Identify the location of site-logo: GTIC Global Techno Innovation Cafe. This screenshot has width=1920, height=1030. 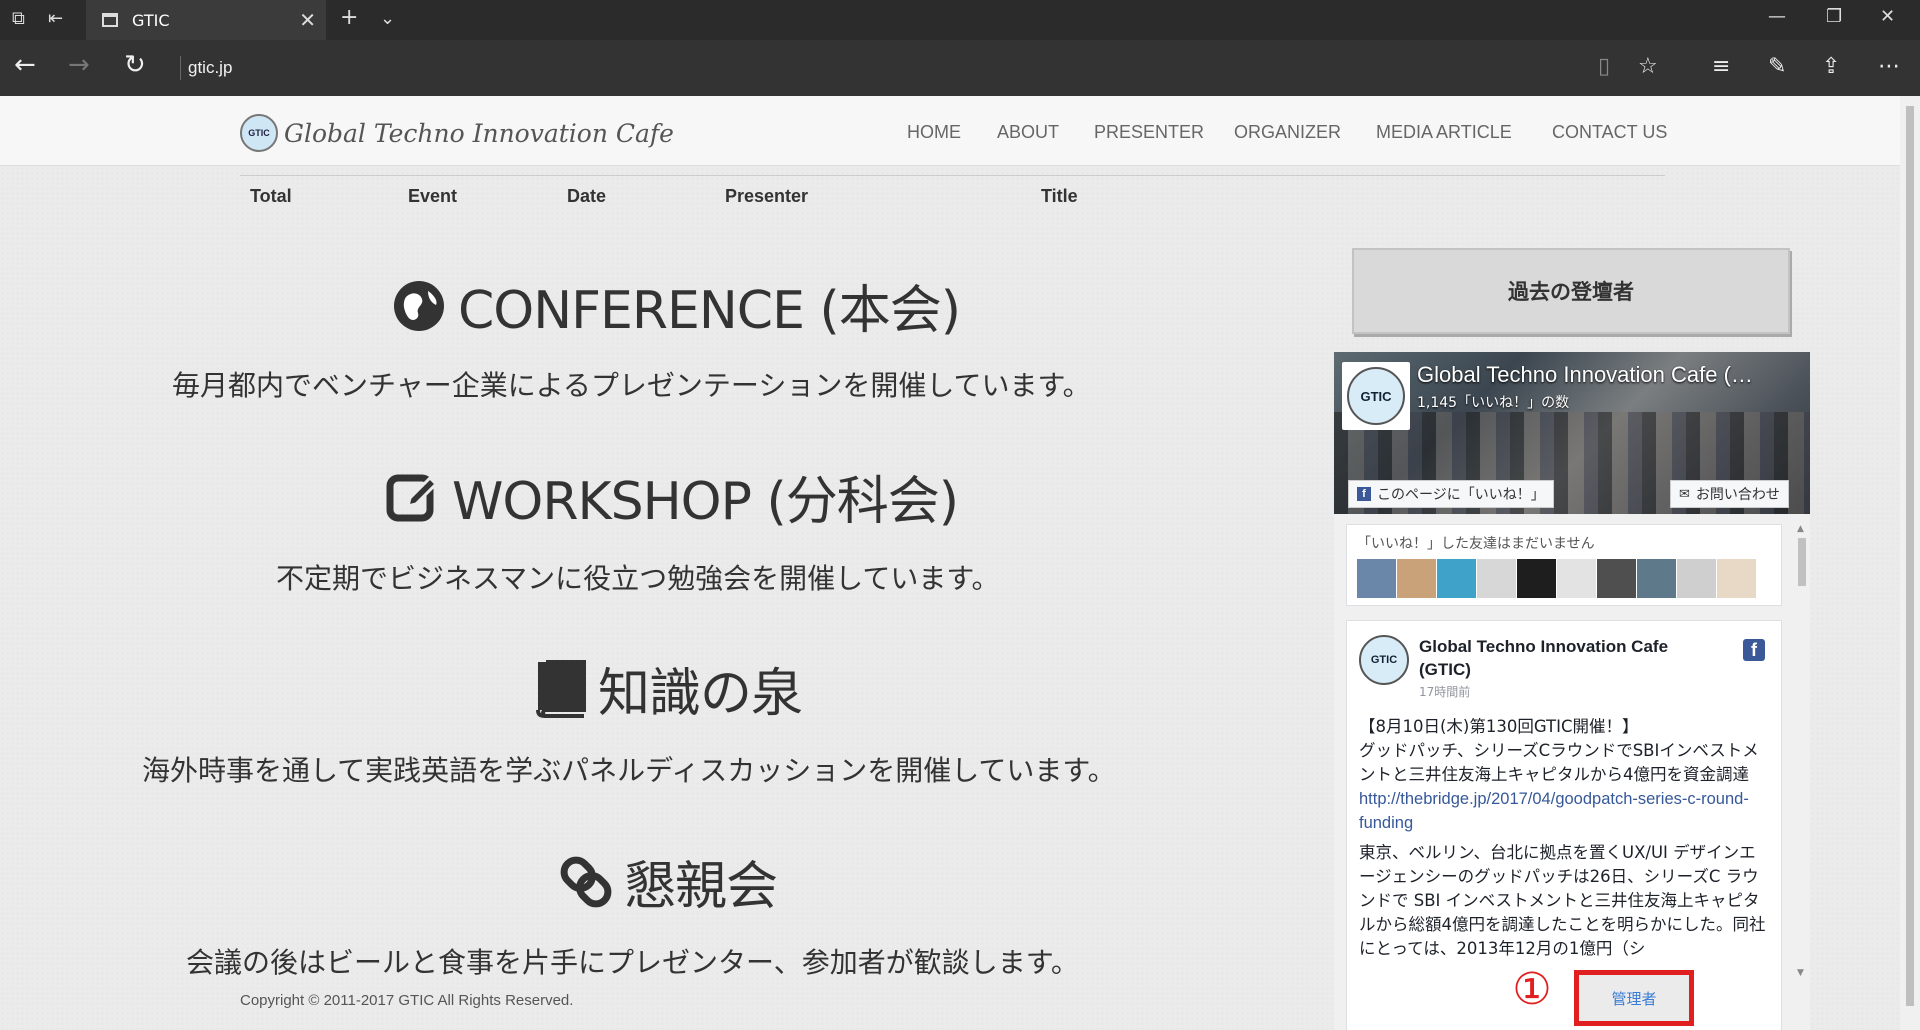
(457, 133).